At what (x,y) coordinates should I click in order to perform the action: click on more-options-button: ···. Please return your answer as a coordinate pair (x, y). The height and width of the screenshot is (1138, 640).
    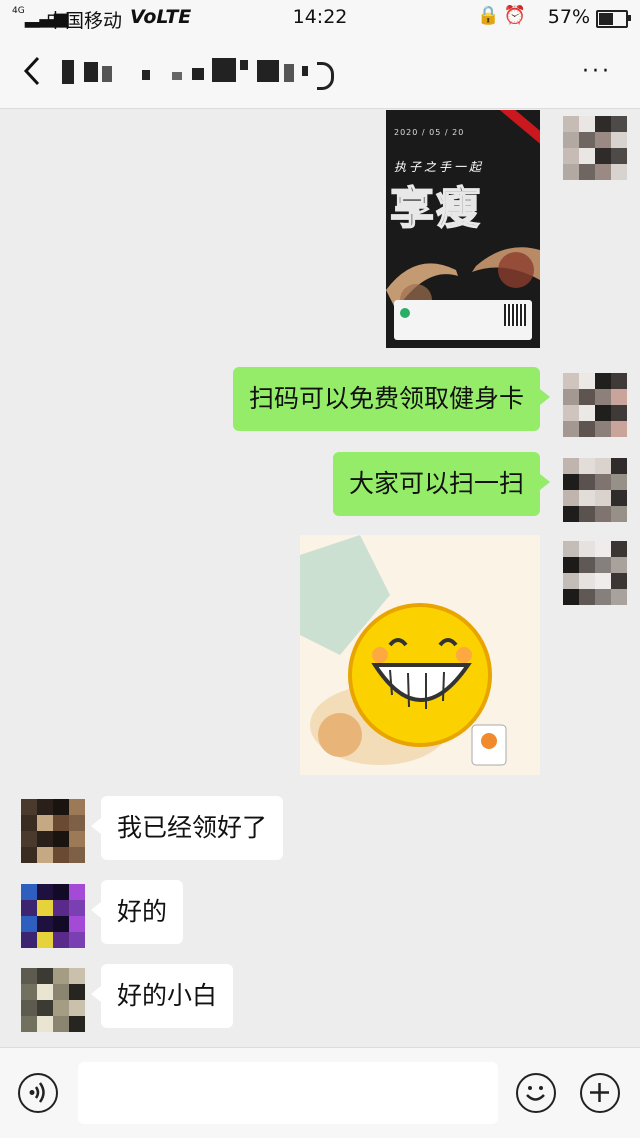
    Looking at the image, I should click on (597, 72).